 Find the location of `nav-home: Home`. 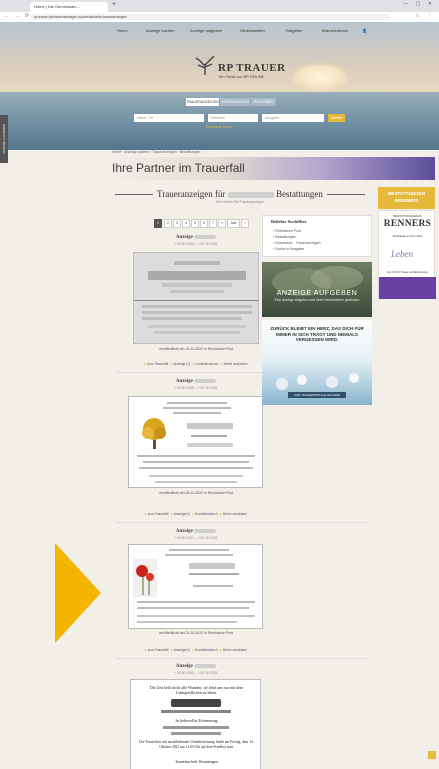

nav-home: Home is located at coordinates (122, 30).